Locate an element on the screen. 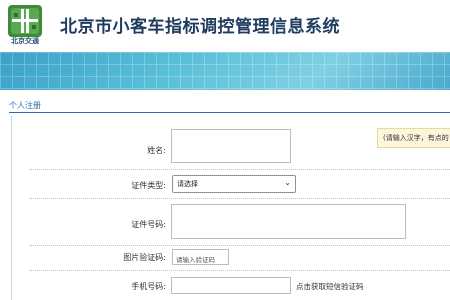 The image size is (450, 300). logo-text: 北京交通 is located at coordinates (25, 41).